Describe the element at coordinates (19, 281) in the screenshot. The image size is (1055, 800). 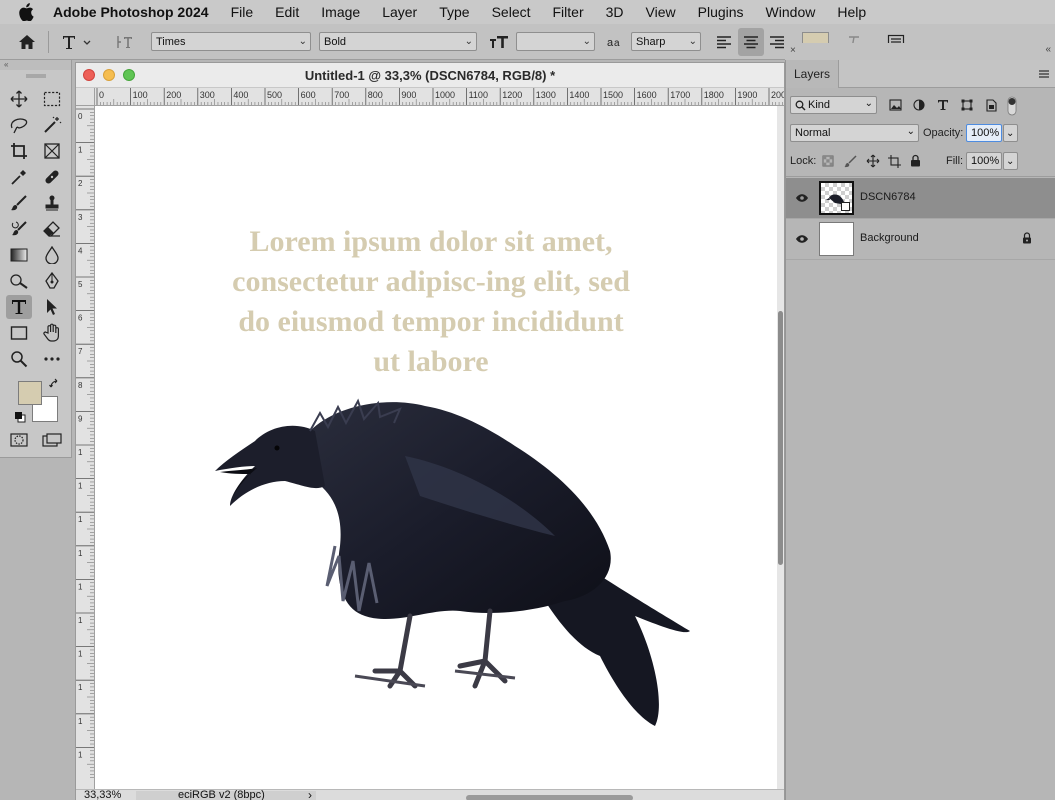
I see `dodge-tool-icon` at that location.